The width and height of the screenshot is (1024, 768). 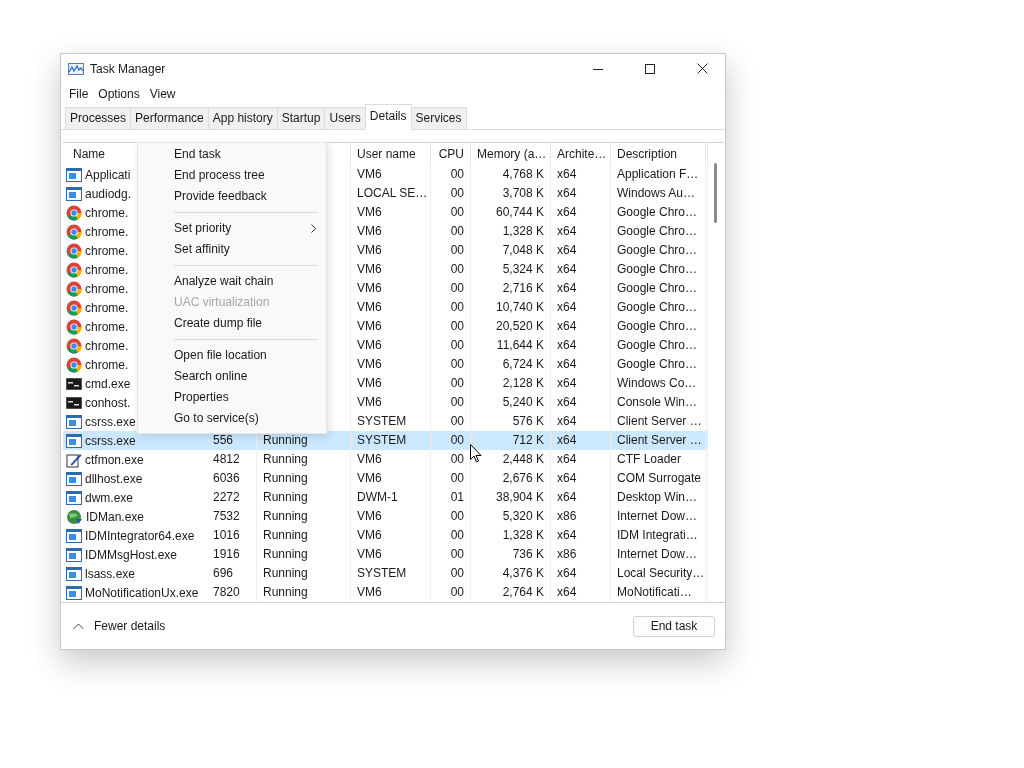 What do you see at coordinates (301, 118) in the screenshot?
I see `tab: Startup` at bounding box center [301, 118].